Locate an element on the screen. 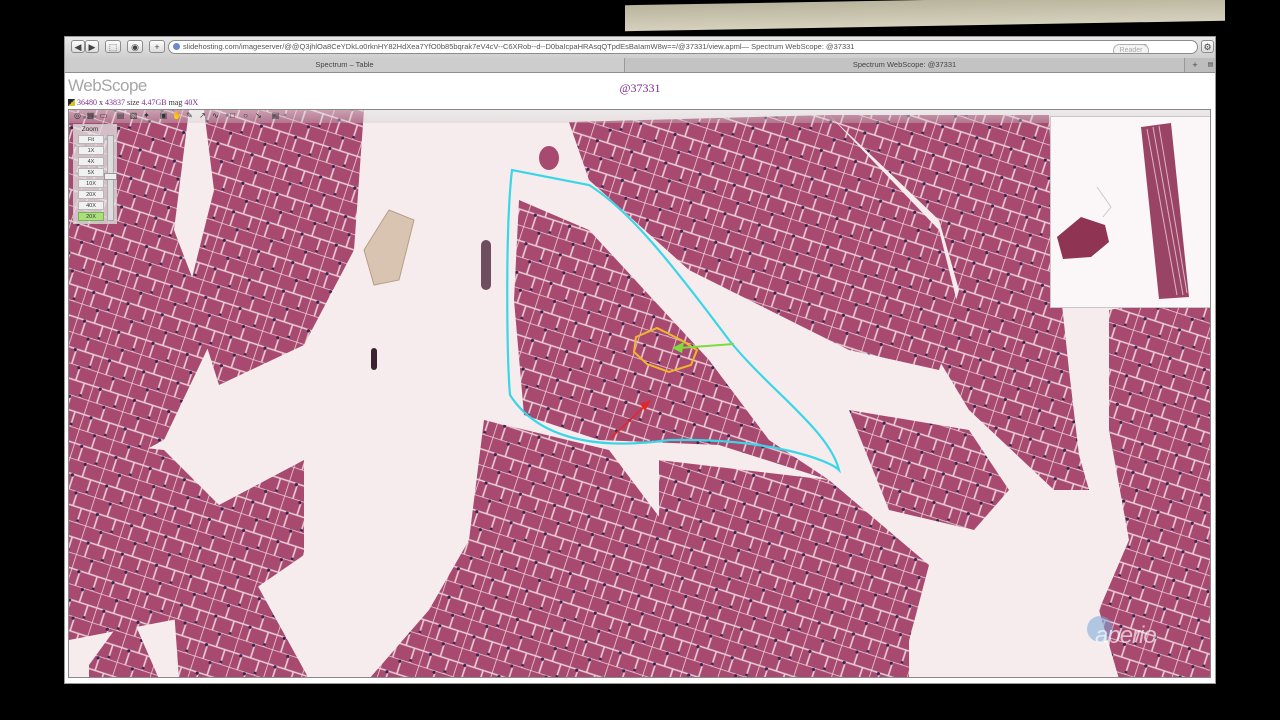  back-button: ◀ is located at coordinates (78, 46).